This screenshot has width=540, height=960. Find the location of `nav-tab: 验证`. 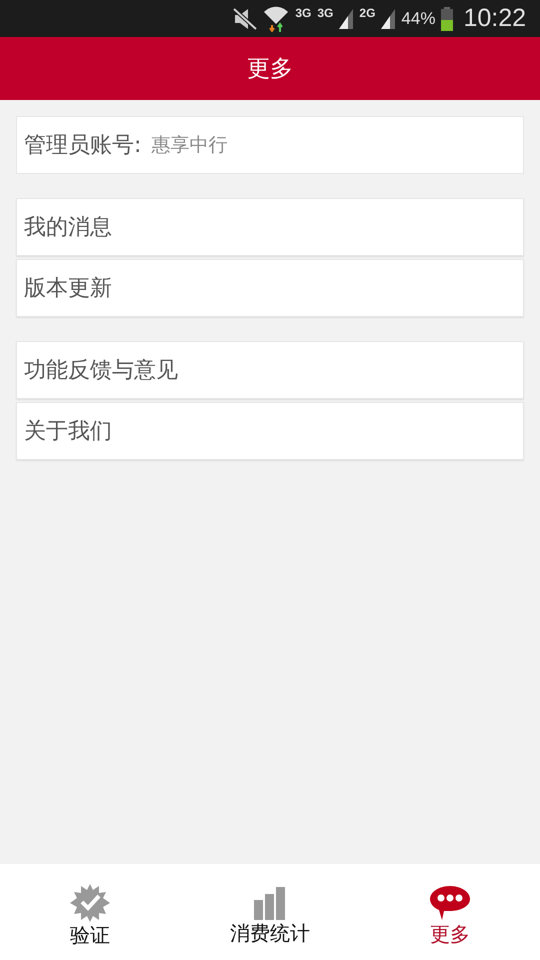

nav-tab: 验证 is located at coordinates (90, 912).